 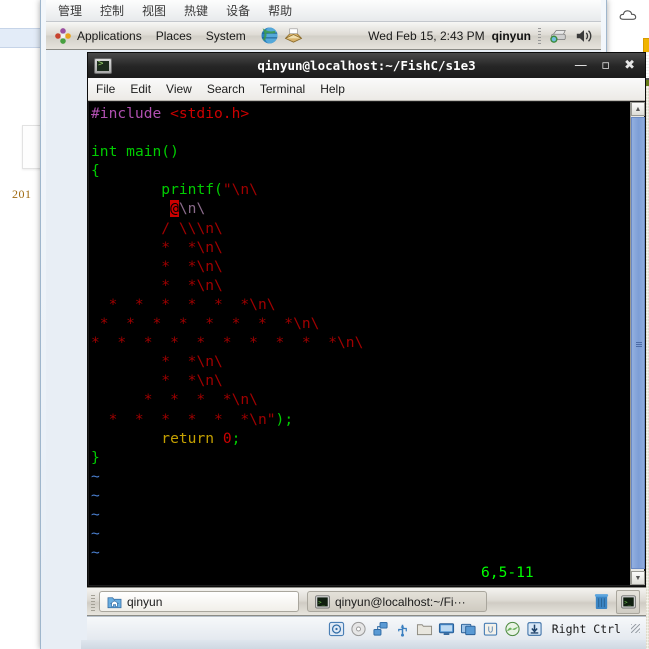 What do you see at coordinates (152, 152) in the screenshot?
I see `vim-token: main()` at bounding box center [152, 152].